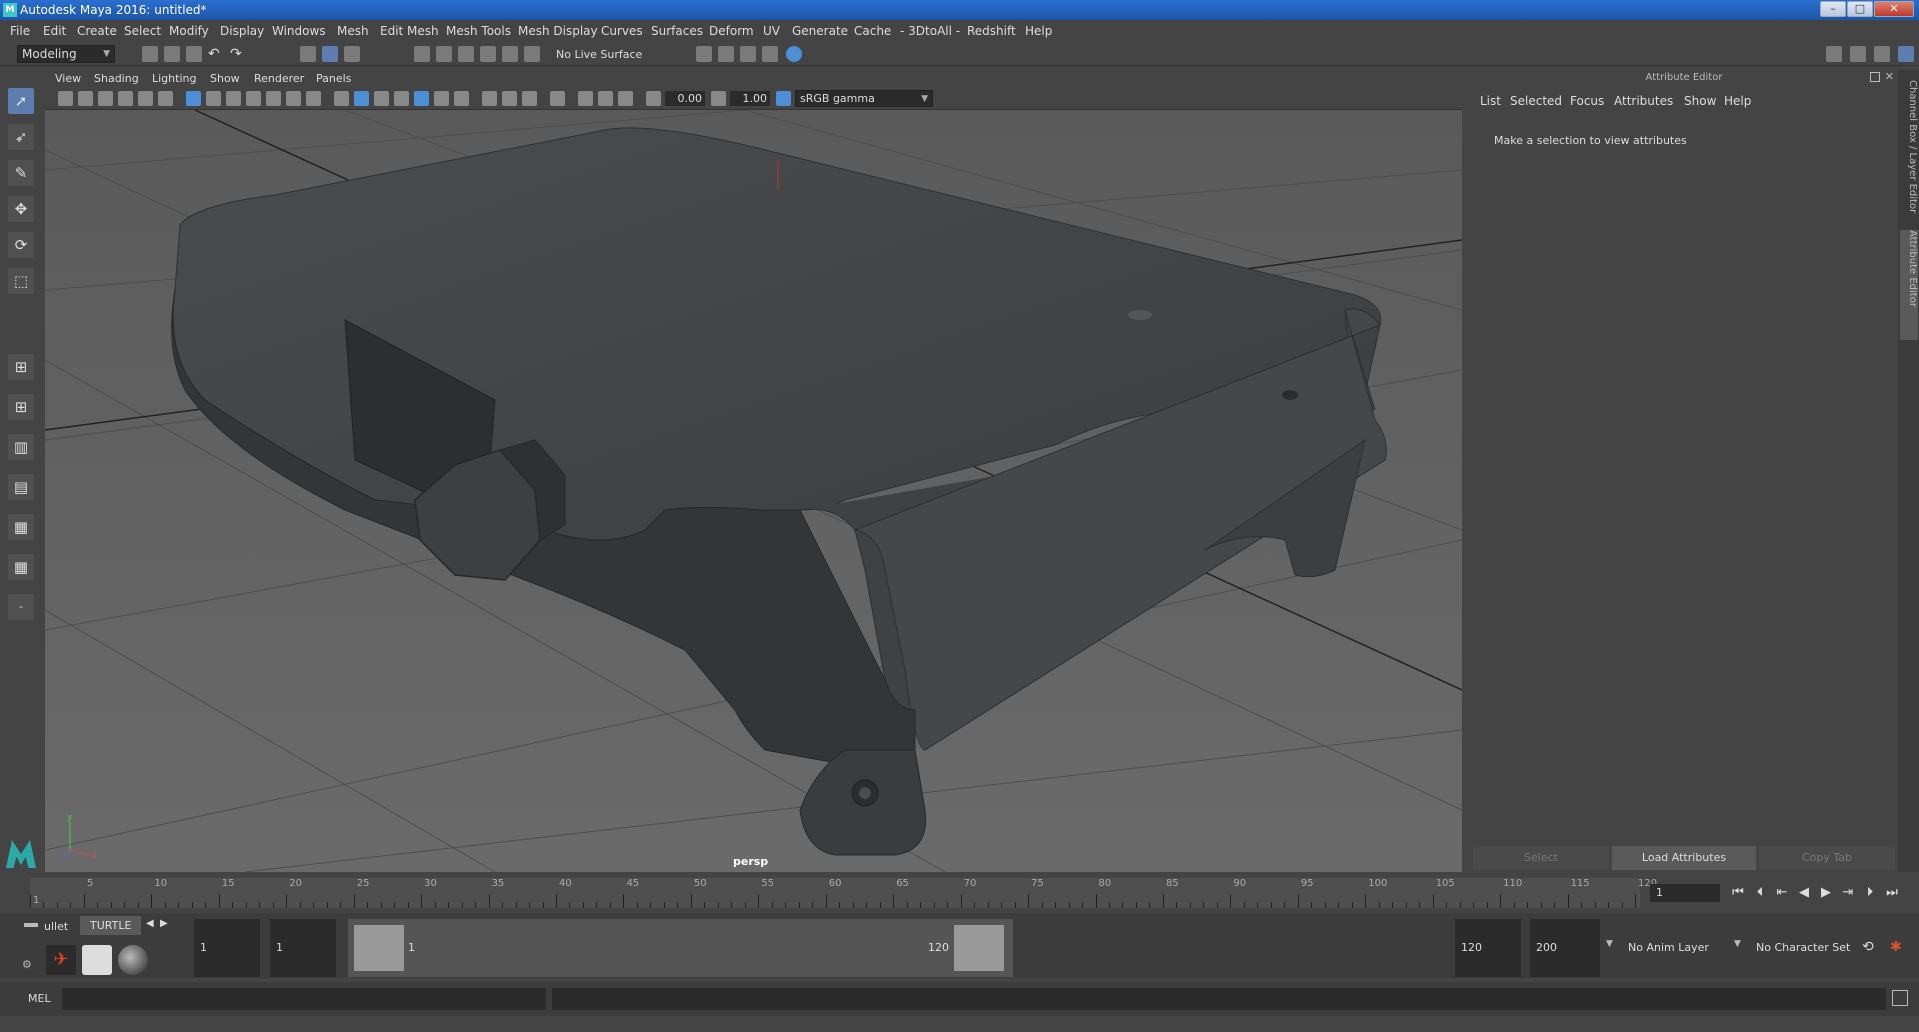 This screenshot has width=1919, height=1032. What do you see at coordinates (1685, 893) in the screenshot?
I see `current-frame-field: 1` at bounding box center [1685, 893].